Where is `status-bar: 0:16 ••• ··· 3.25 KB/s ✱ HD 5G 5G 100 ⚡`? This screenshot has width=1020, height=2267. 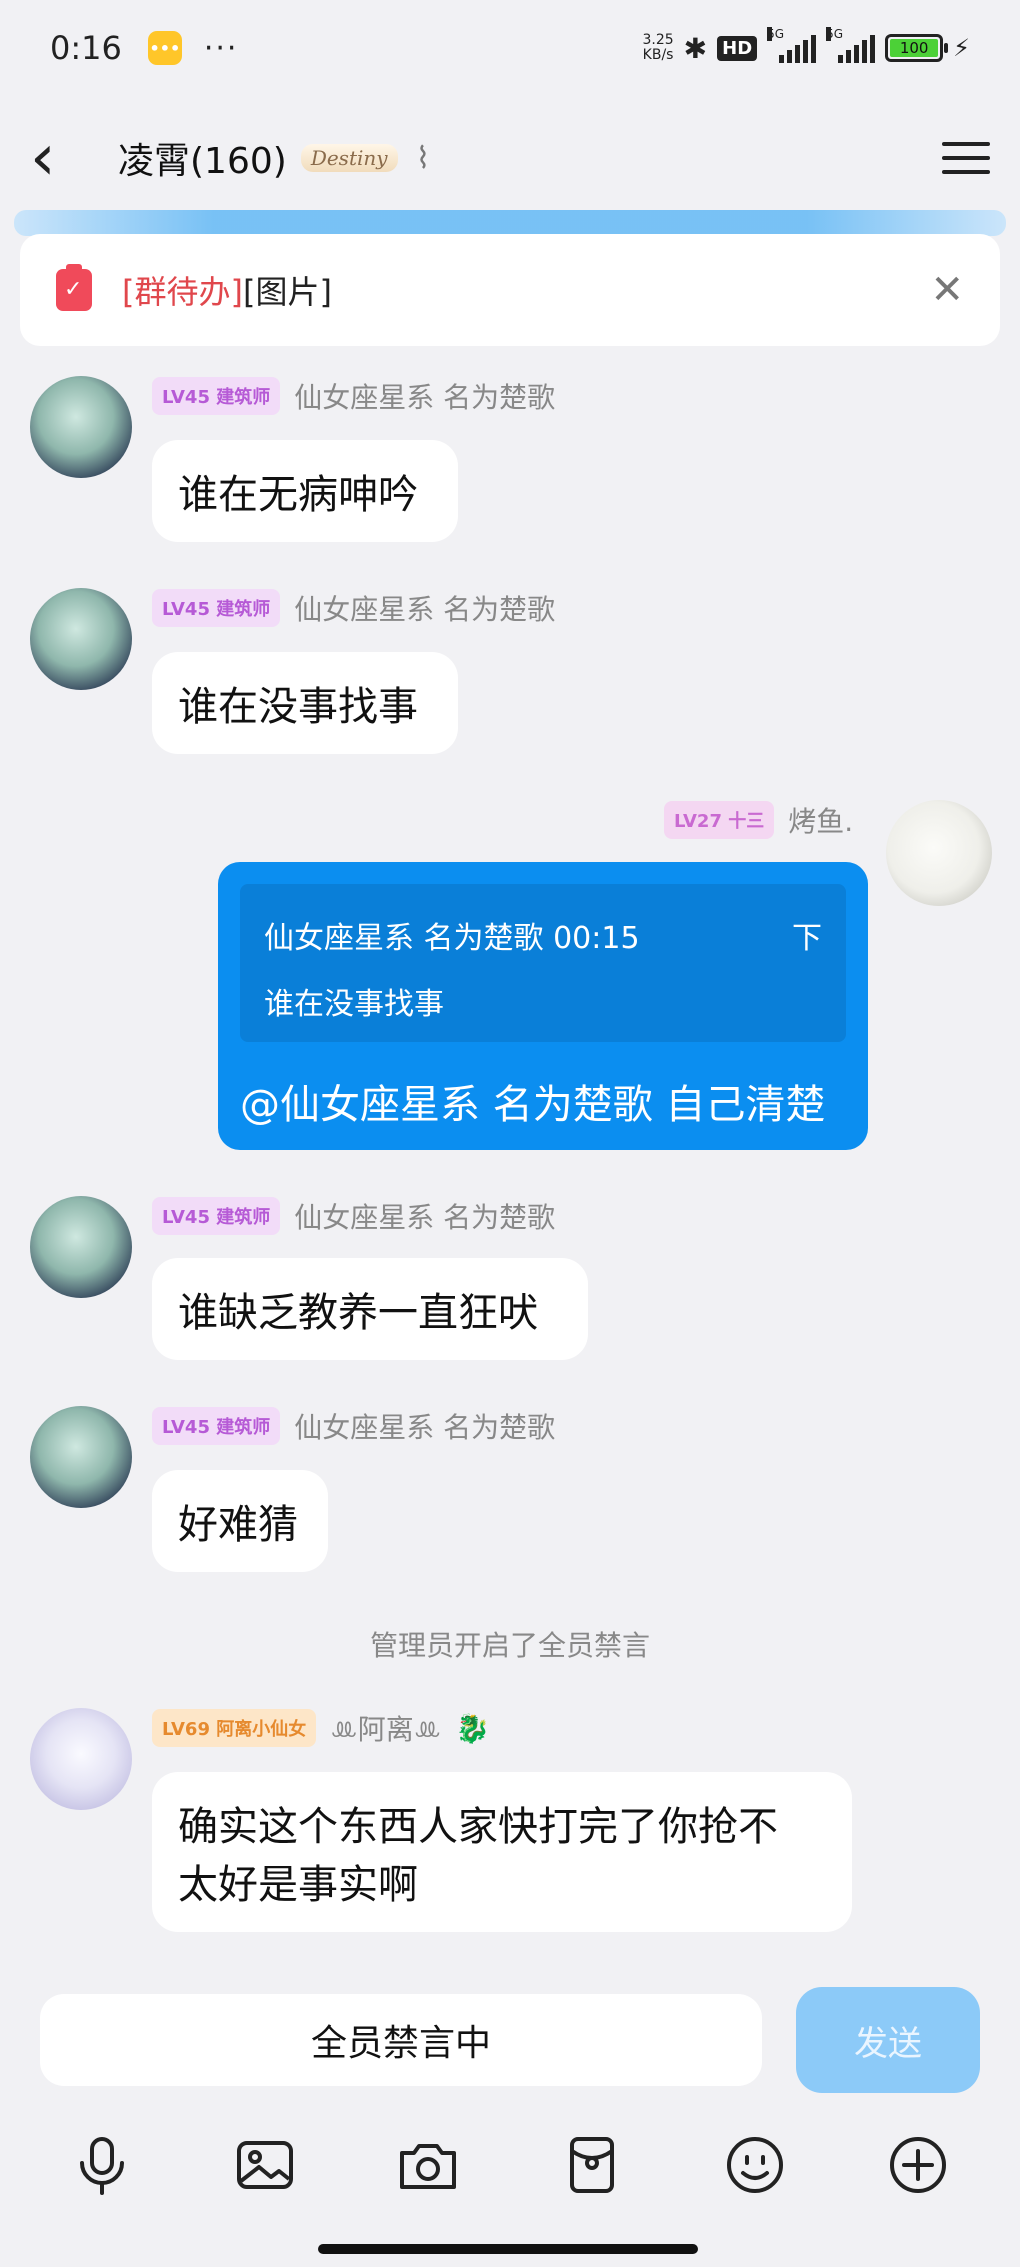
status-bar: 0:16 ••• ··· 3.25 KB/s ✱ HD 5G 5G 100 ⚡ is located at coordinates (510, 48).